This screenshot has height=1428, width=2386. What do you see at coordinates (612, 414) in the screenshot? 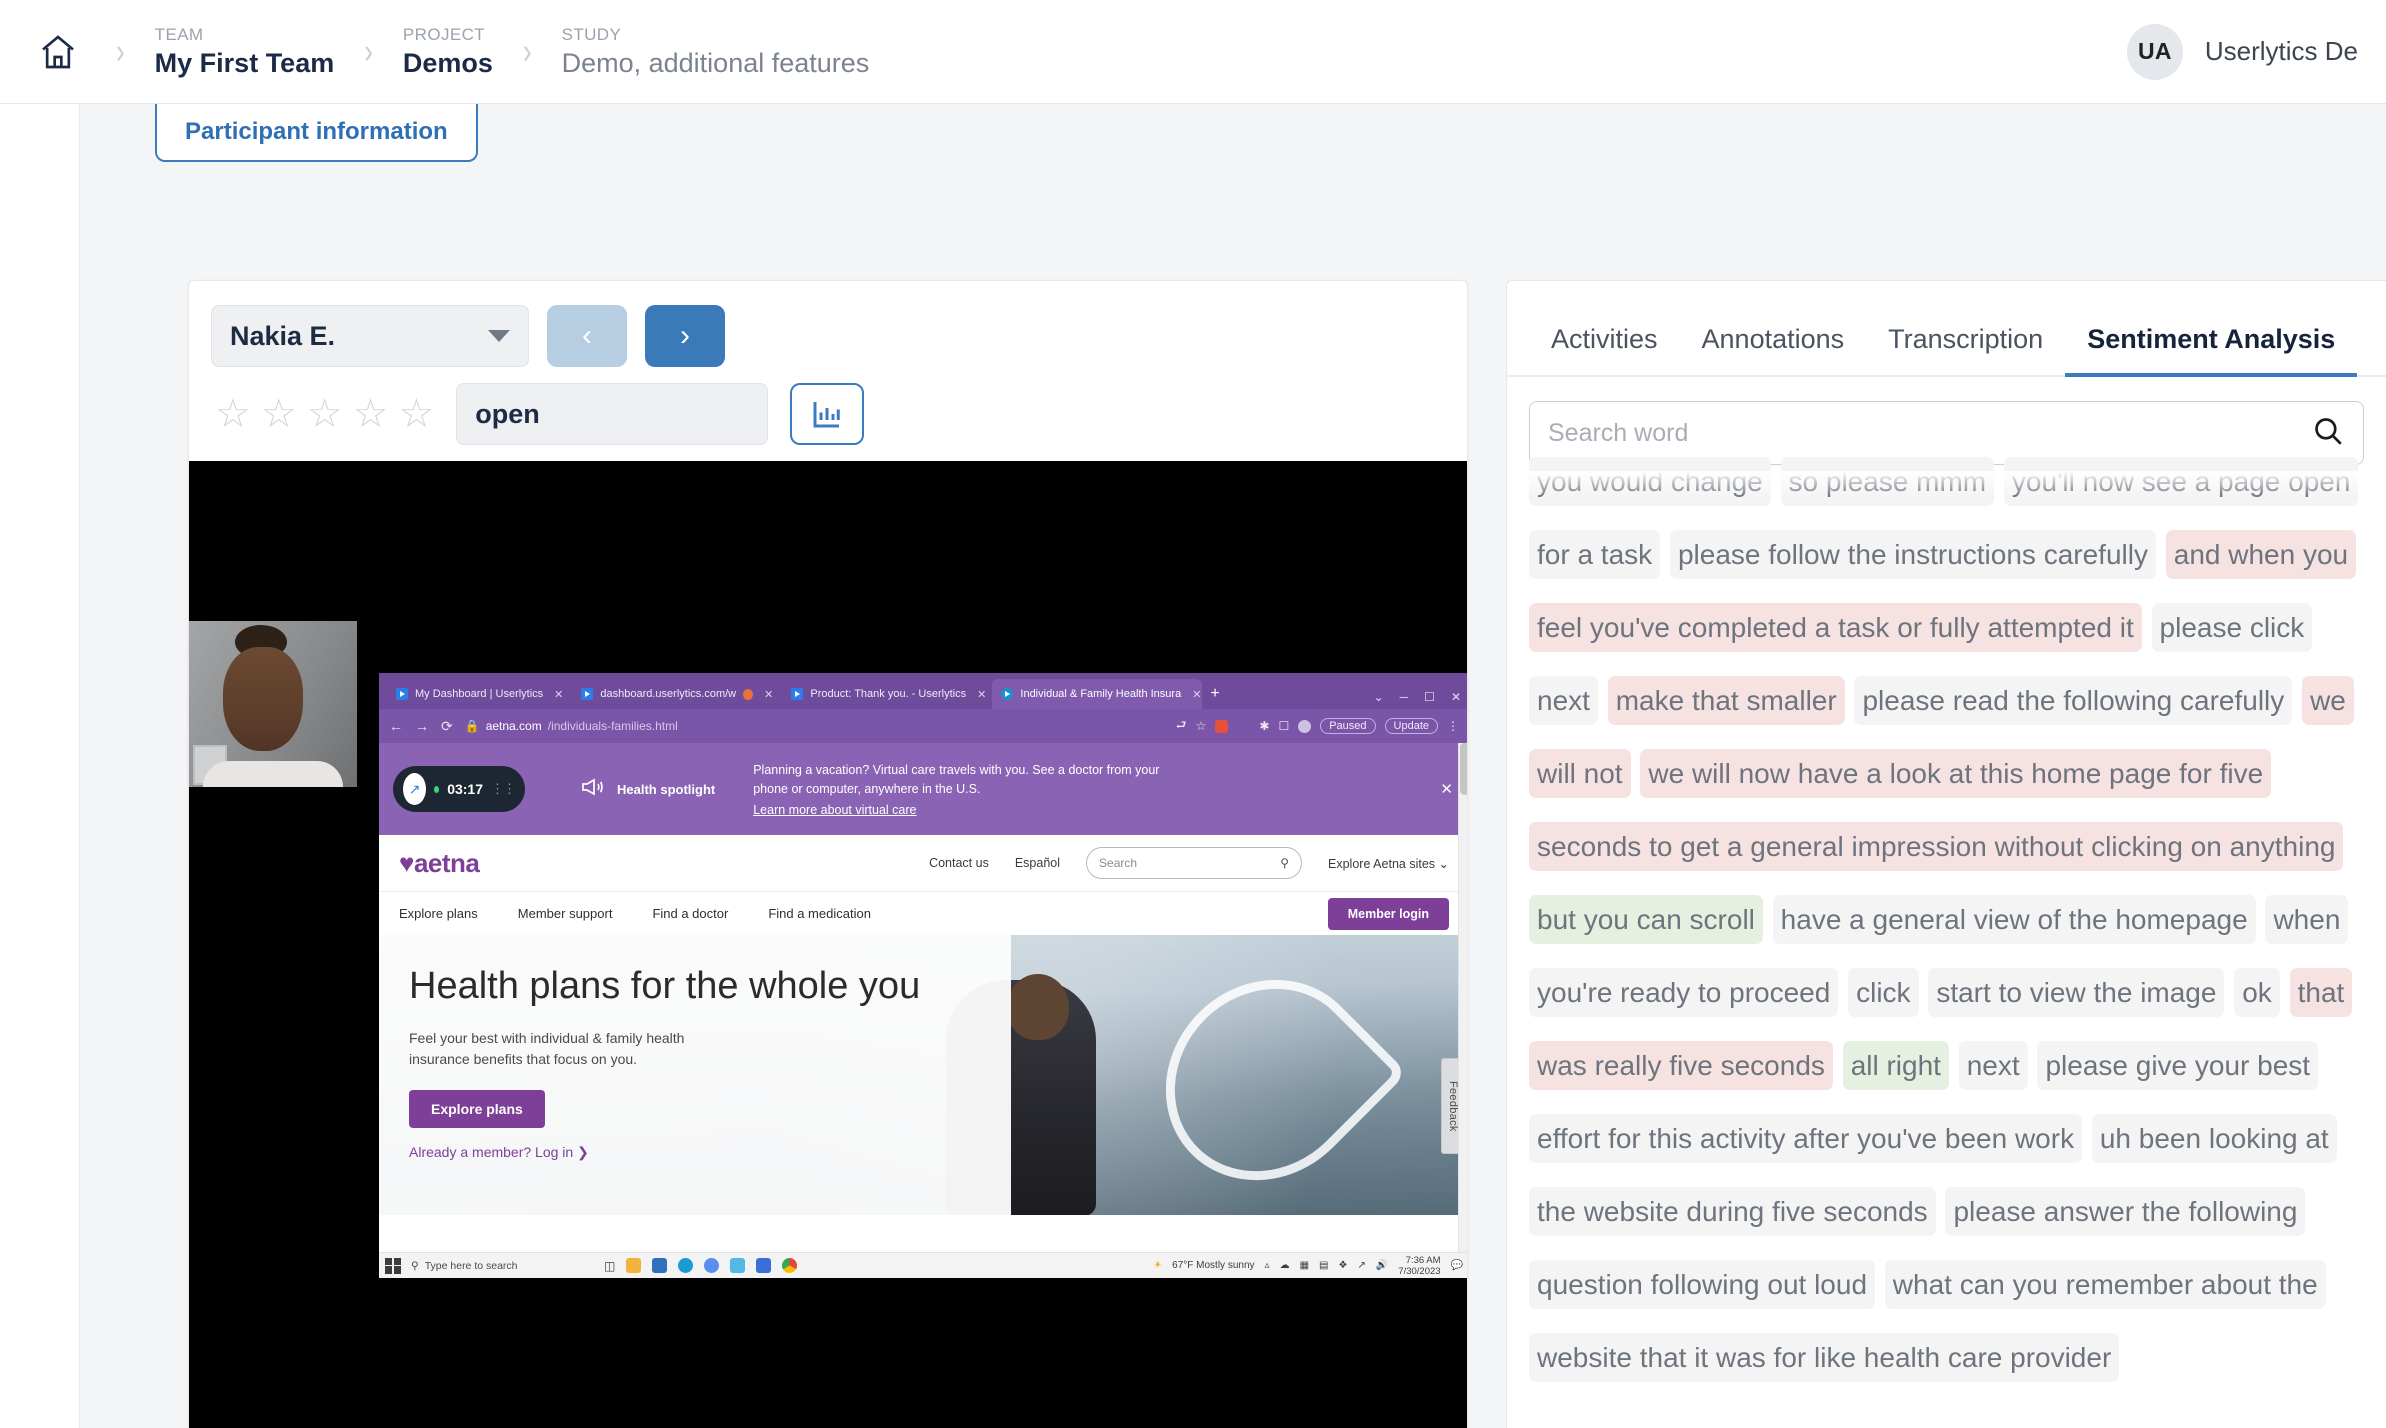
I see `status-select: open` at bounding box center [612, 414].